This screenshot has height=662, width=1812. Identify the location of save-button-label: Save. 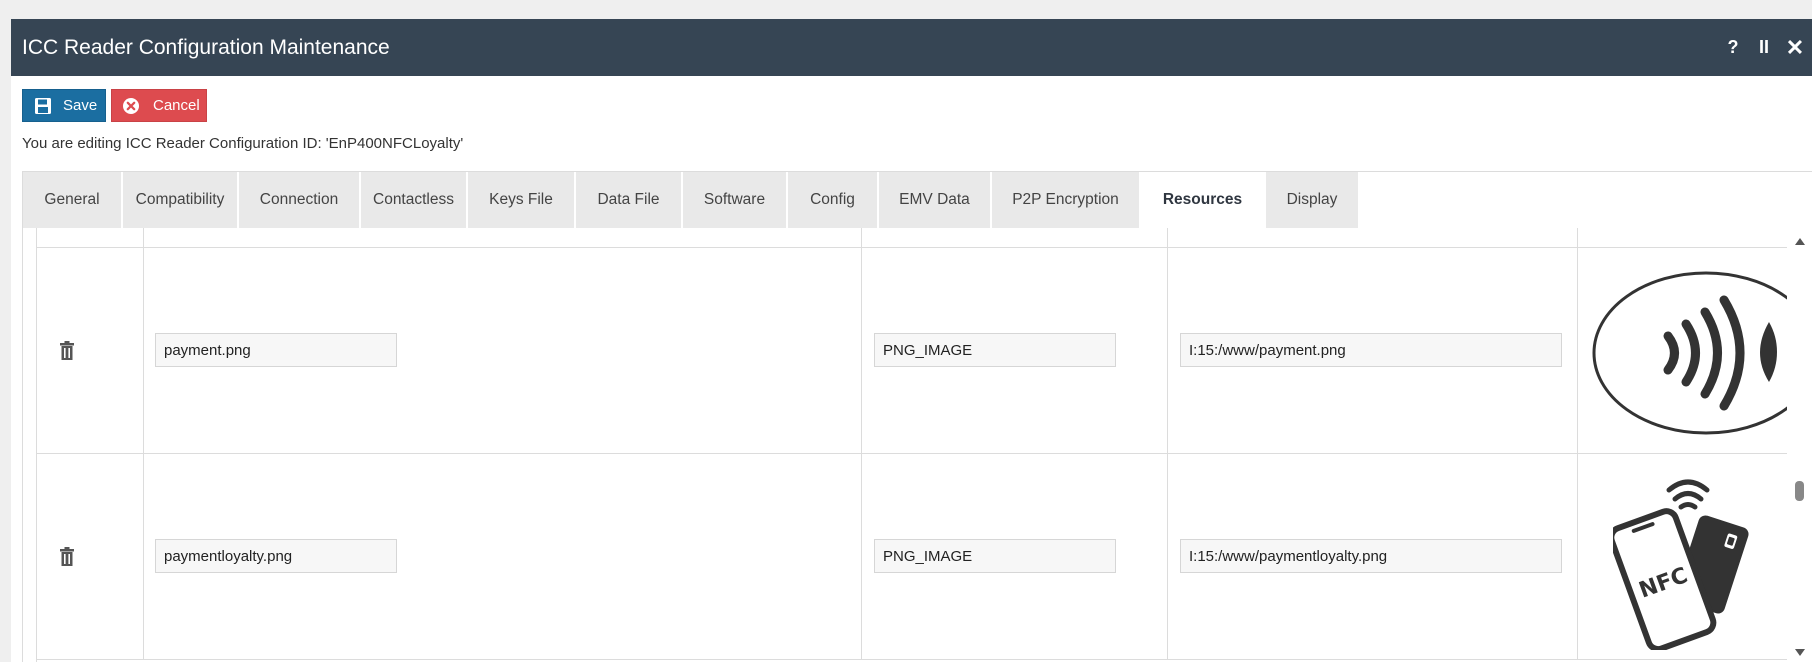
(80, 105).